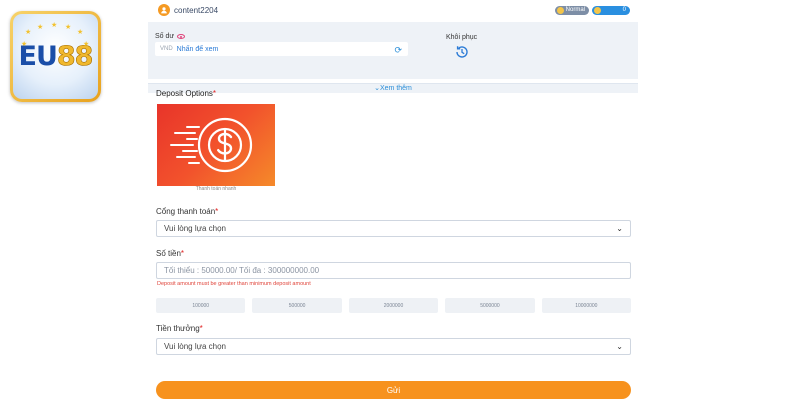  I want to click on amount-preset-button: 5000000, so click(490, 305).